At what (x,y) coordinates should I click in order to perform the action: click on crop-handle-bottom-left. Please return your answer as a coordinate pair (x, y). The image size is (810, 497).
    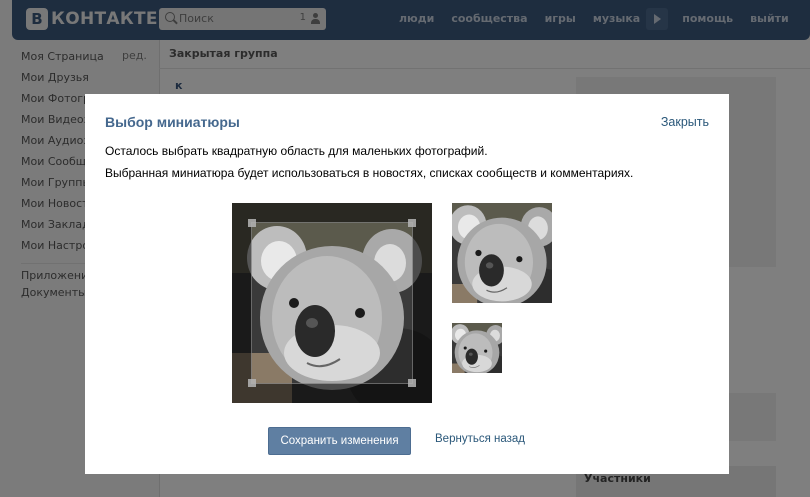
    Looking at the image, I should click on (252, 383).